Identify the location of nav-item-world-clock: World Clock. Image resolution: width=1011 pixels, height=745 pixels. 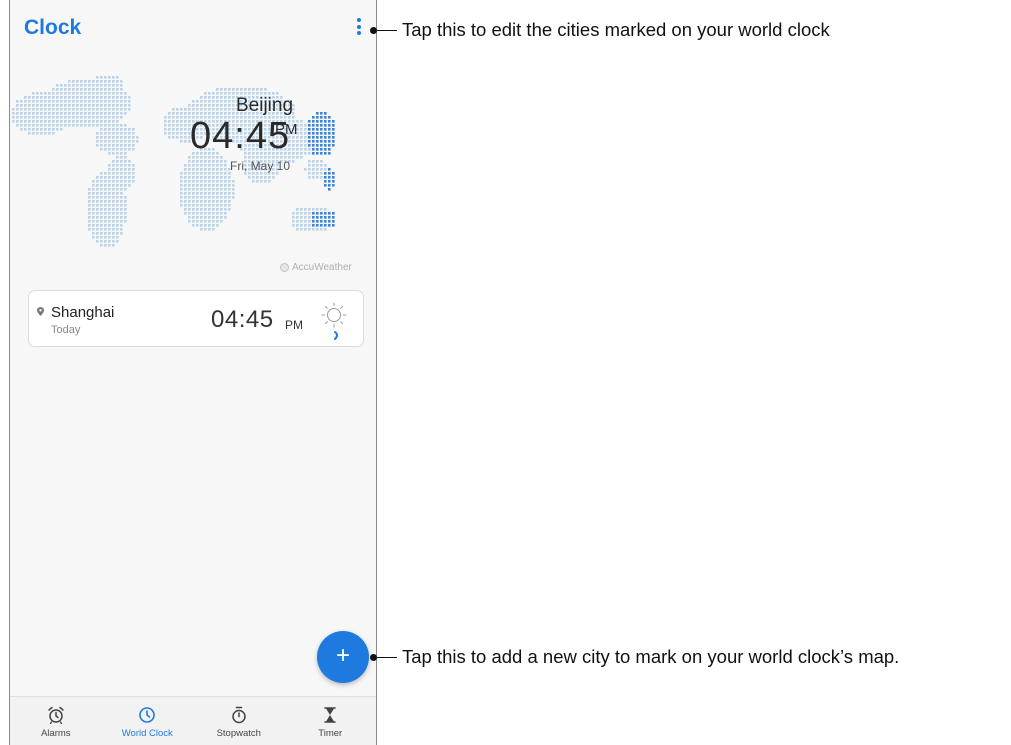
(148, 721).